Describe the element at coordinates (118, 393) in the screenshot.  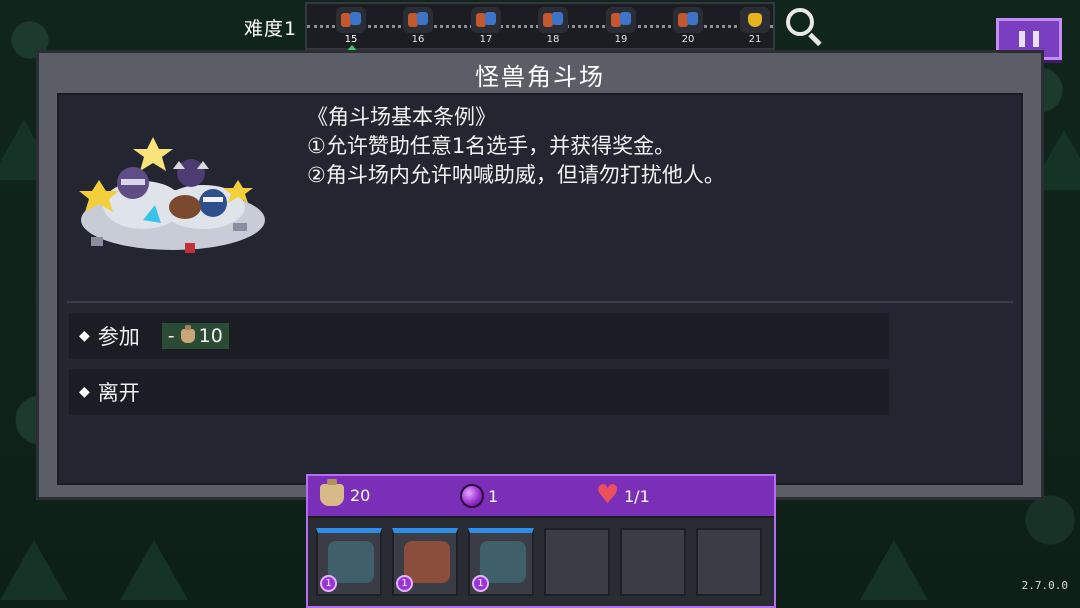
I see `option-label: 离开` at that location.